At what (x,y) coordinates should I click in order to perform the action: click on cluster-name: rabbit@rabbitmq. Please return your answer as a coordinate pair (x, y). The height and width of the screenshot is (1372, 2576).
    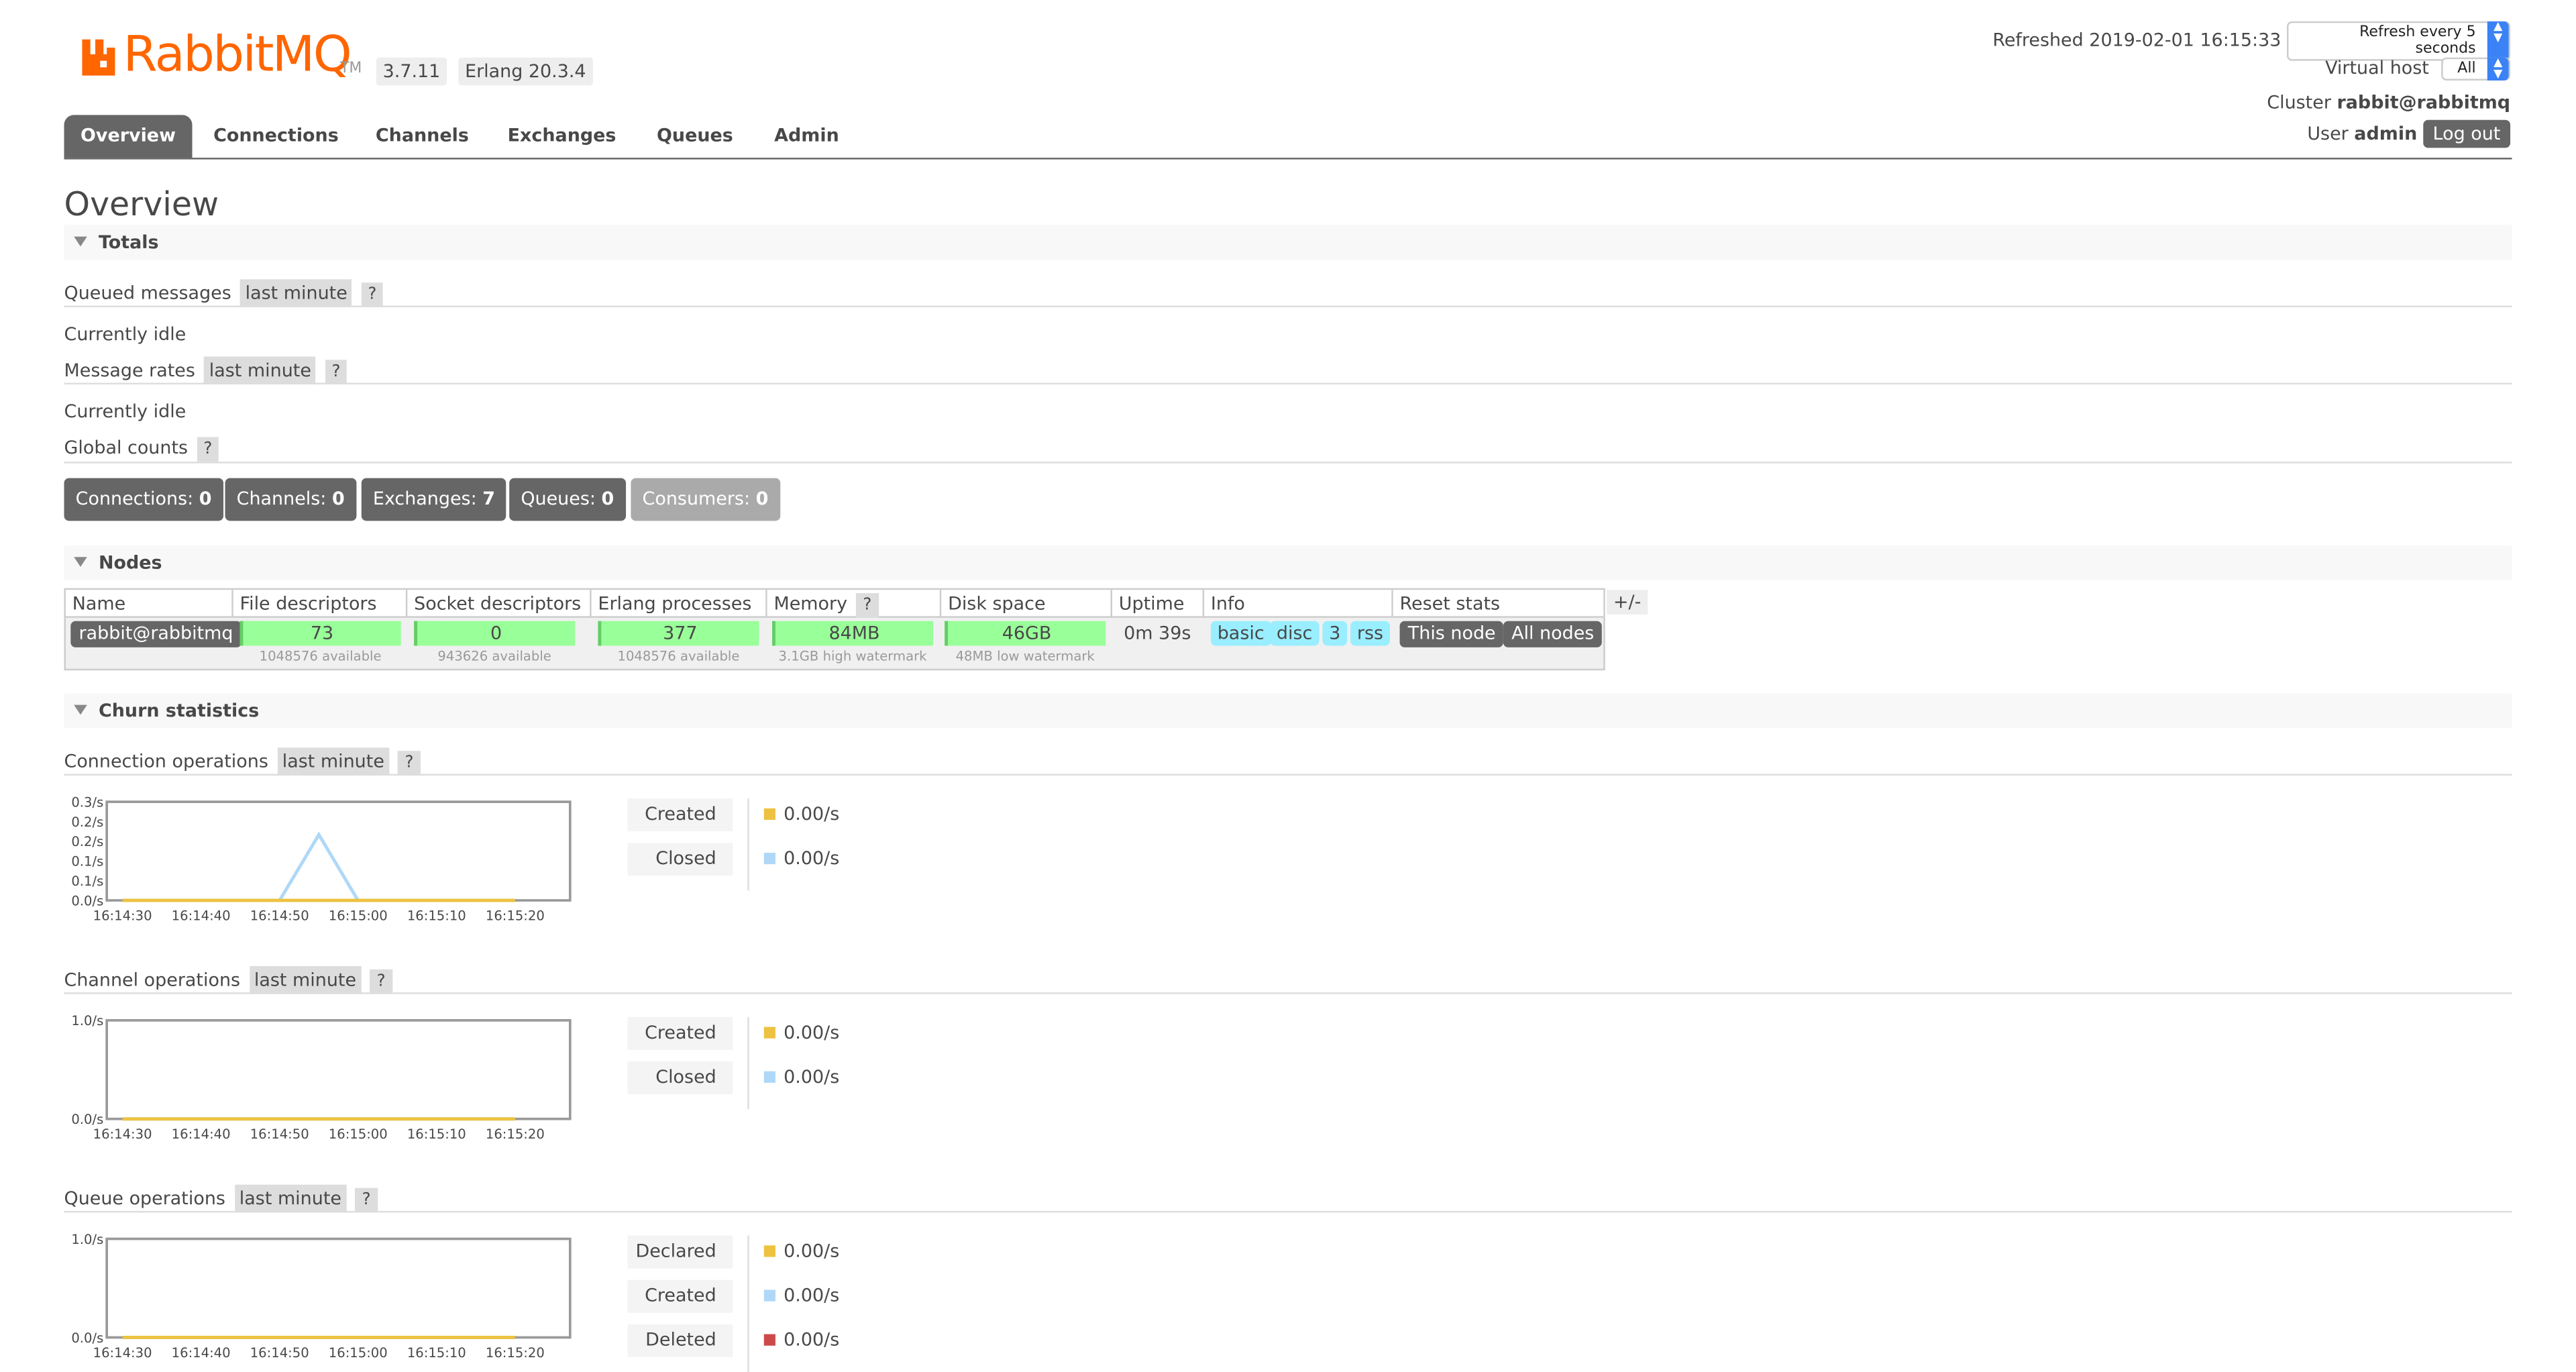
    Looking at the image, I should click on (2424, 102).